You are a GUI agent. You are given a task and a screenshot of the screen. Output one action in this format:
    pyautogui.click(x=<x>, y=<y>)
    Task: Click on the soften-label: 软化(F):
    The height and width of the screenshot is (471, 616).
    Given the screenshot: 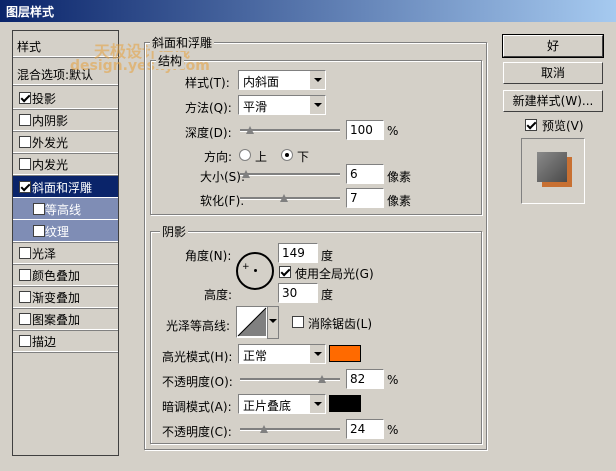 What is the action you would take?
    pyautogui.click(x=222, y=201)
    